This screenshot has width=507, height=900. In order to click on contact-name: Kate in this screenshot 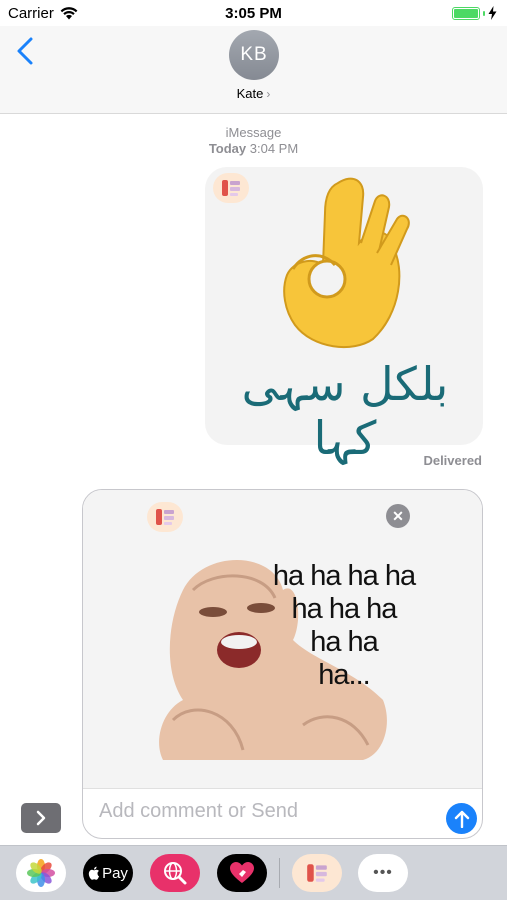, I will do `click(250, 93)`.